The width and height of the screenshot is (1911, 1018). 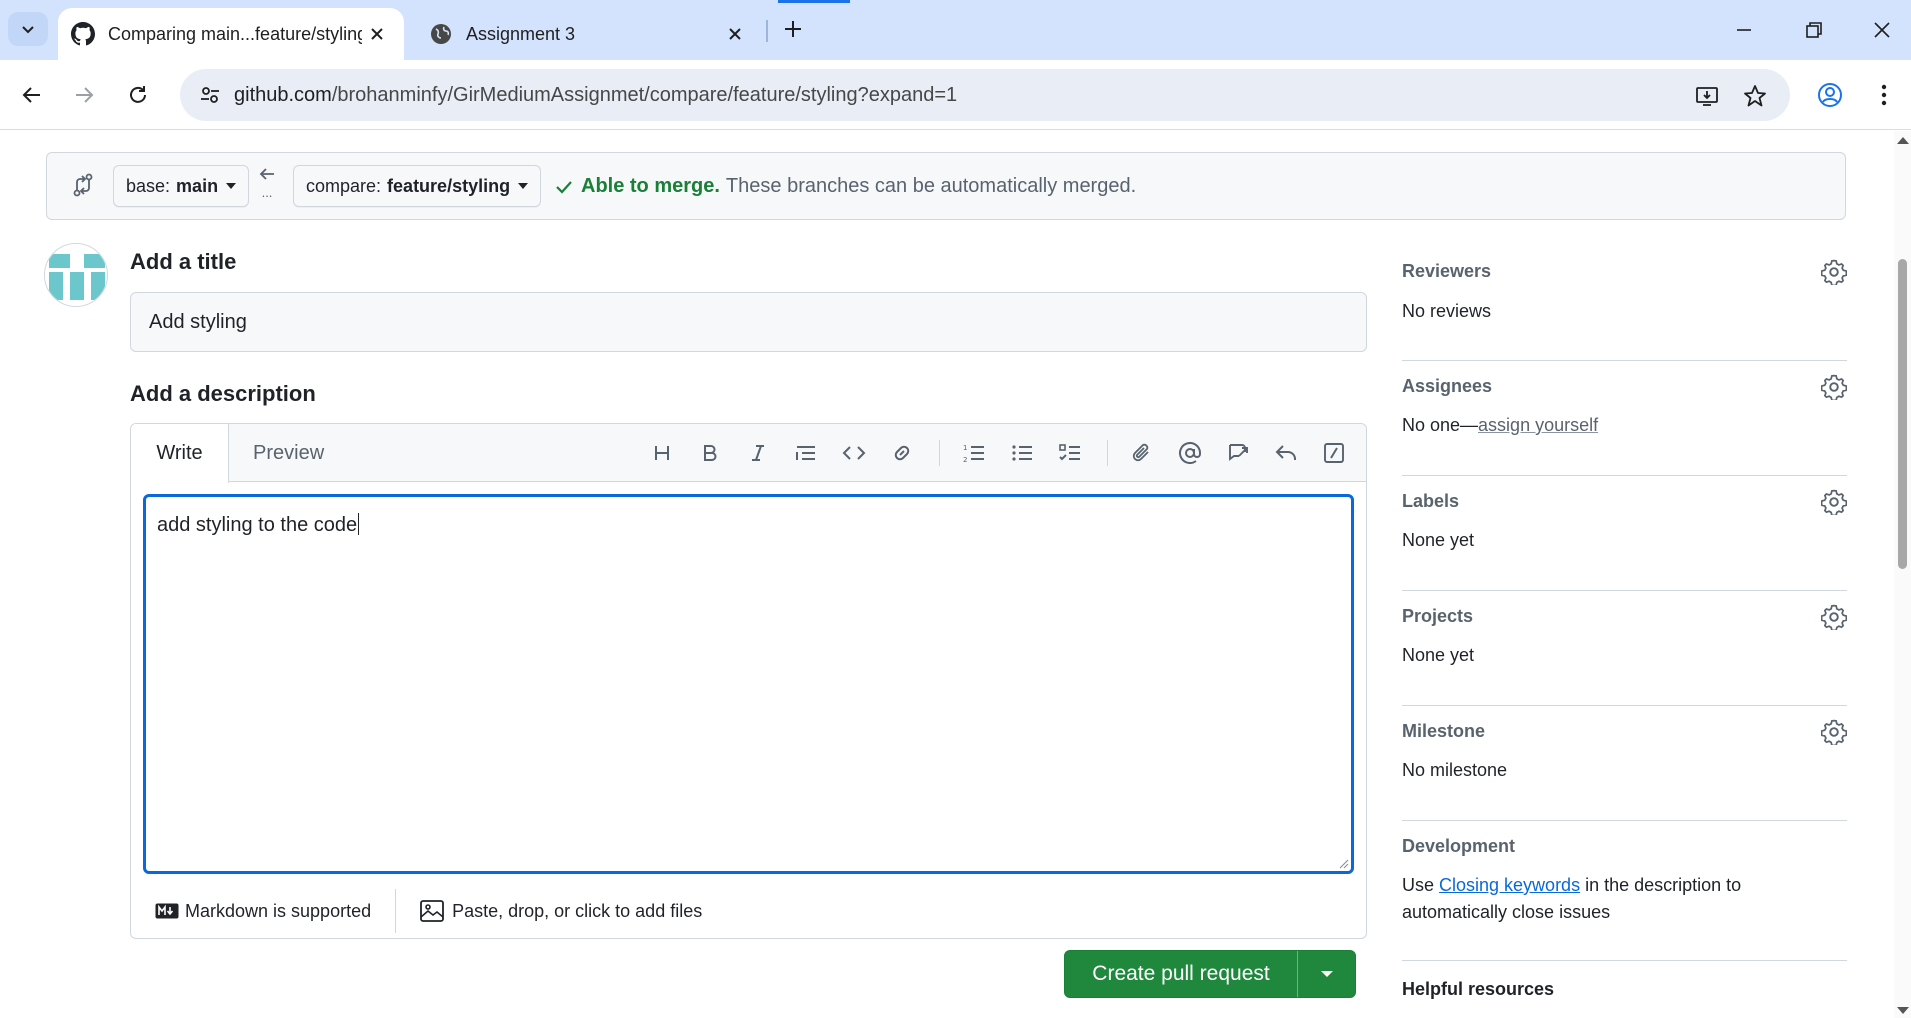 What do you see at coordinates (1538, 425) in the screenshot?
I see `assign-yourself-link: assign yourself` at bounding box center [1538, 425].